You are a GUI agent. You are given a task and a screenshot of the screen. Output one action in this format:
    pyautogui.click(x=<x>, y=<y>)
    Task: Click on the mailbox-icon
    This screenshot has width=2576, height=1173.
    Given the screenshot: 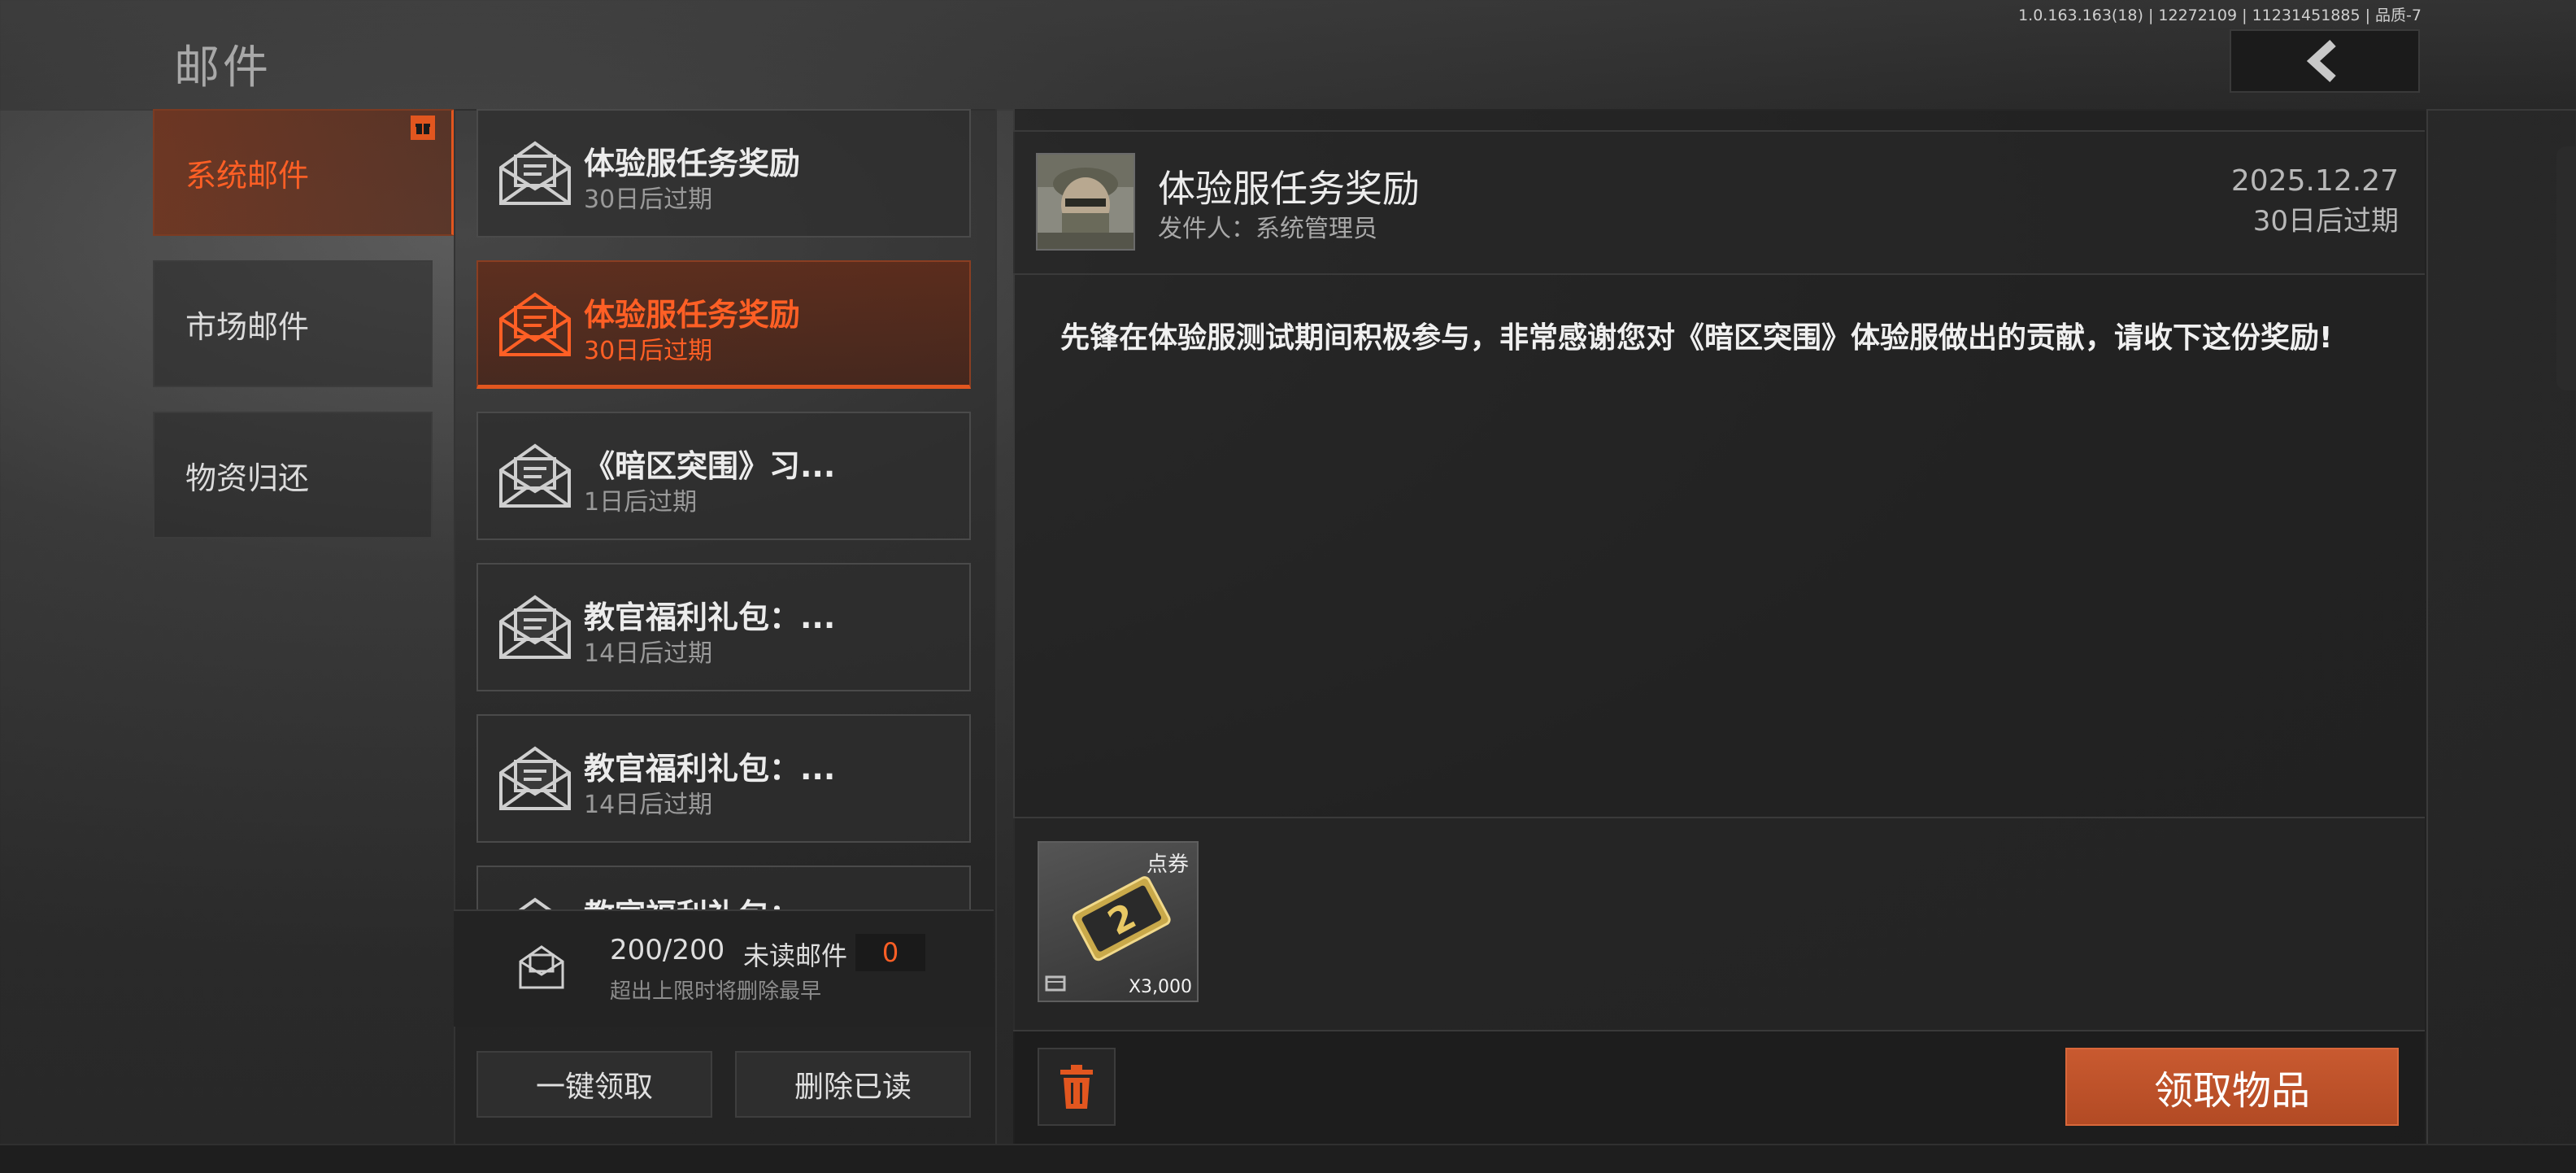 What is the action you would take?
    pyautogui.click(x=541, y=967)
    